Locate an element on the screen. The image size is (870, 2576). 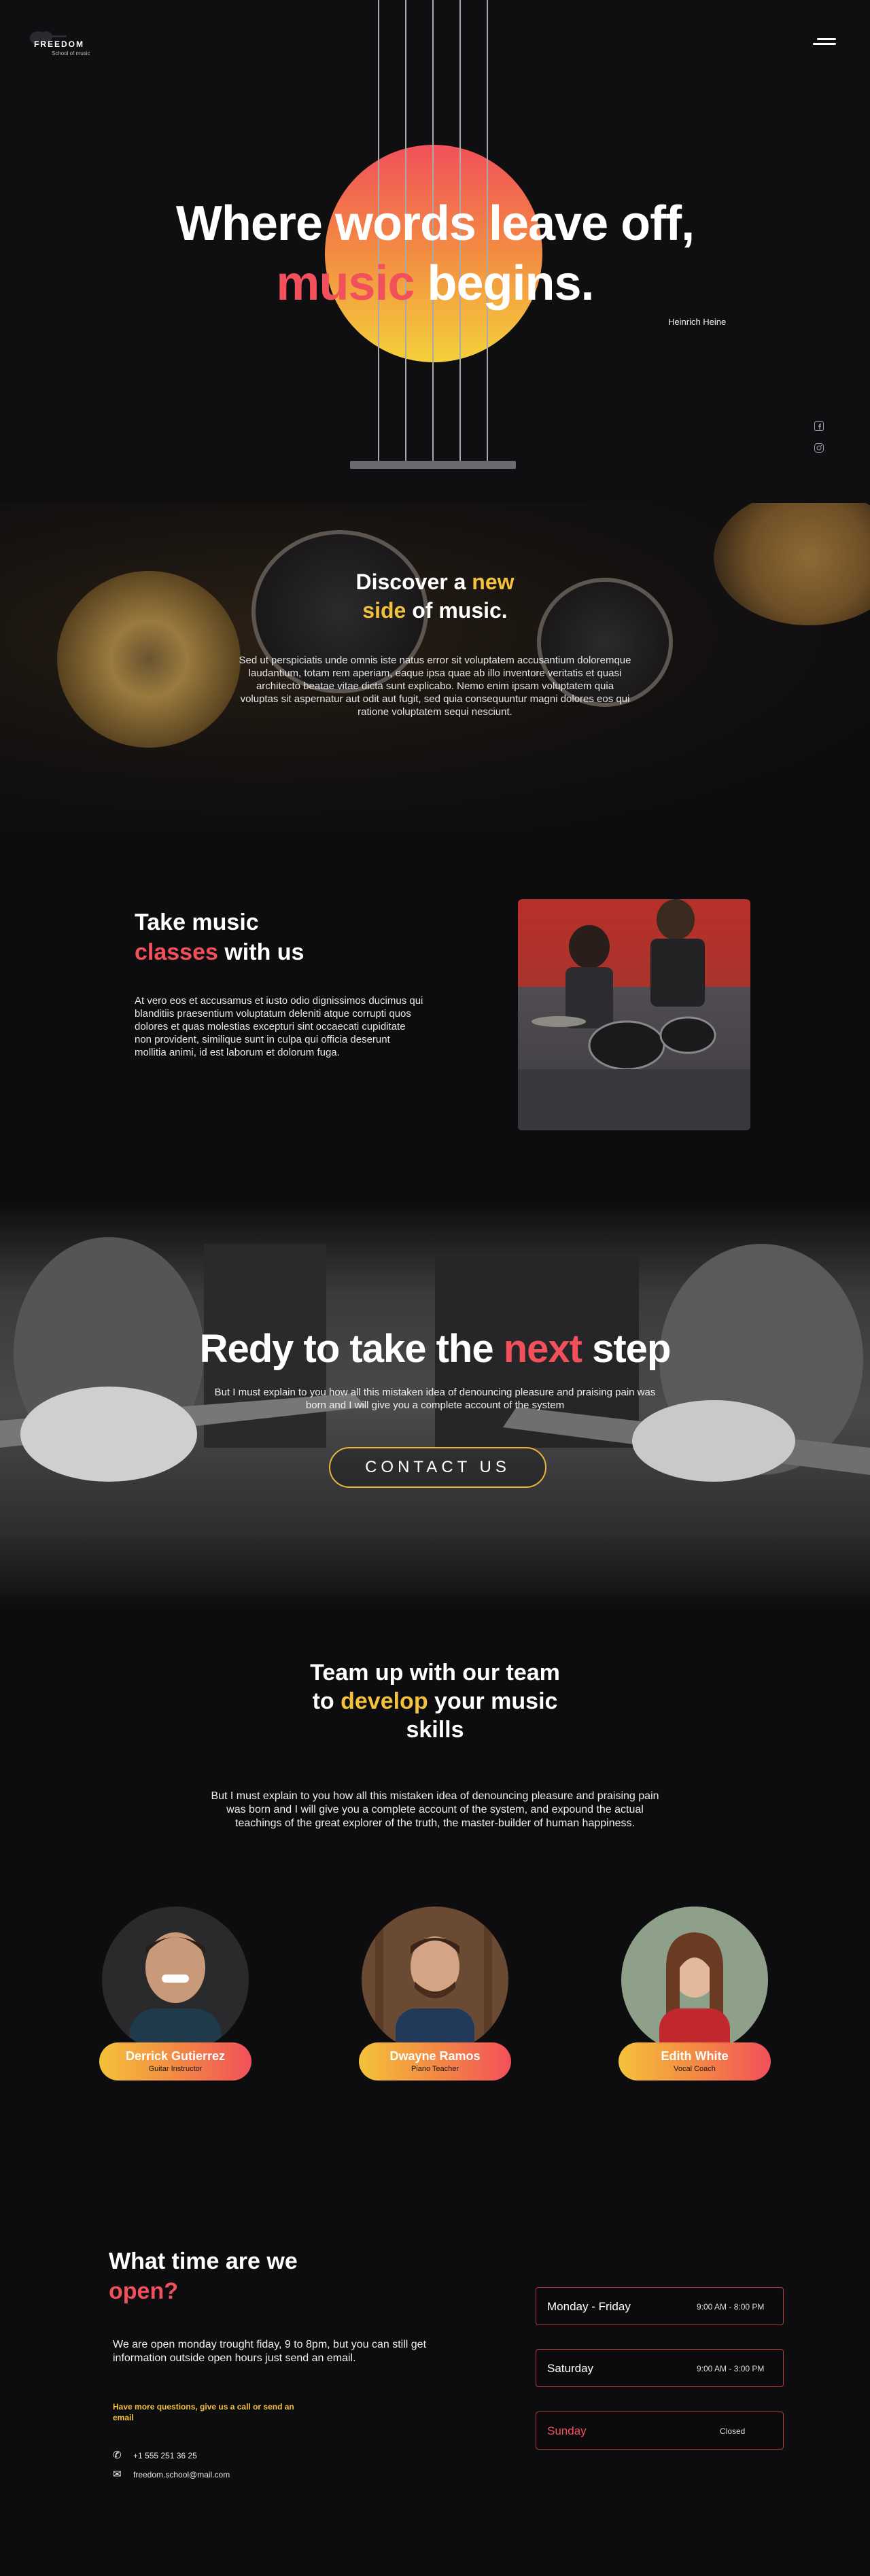
member-name: Edith White is located at coordinates (695, 2056).